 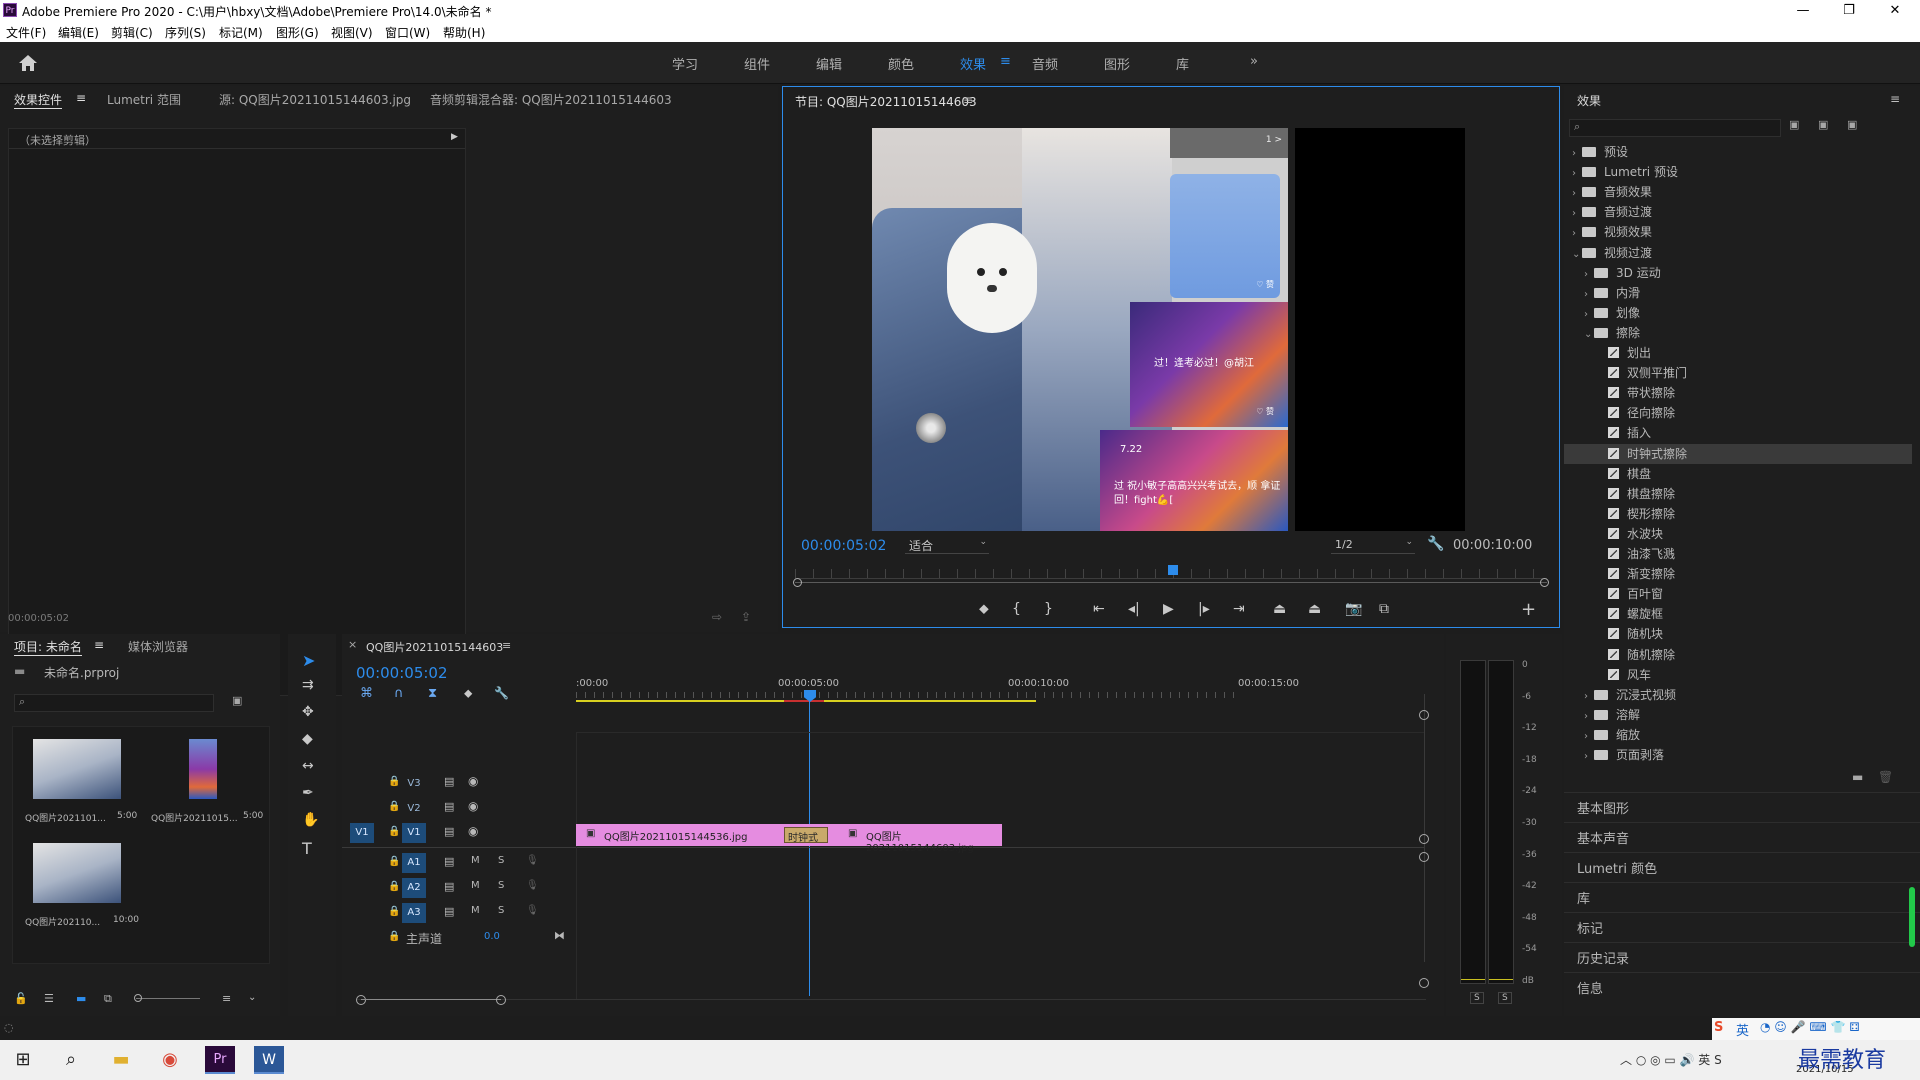 What do you see at coordinates (1505, 998) in the screenshot?
I see `solo-right-button: S` at bounding box center [1505, 998].